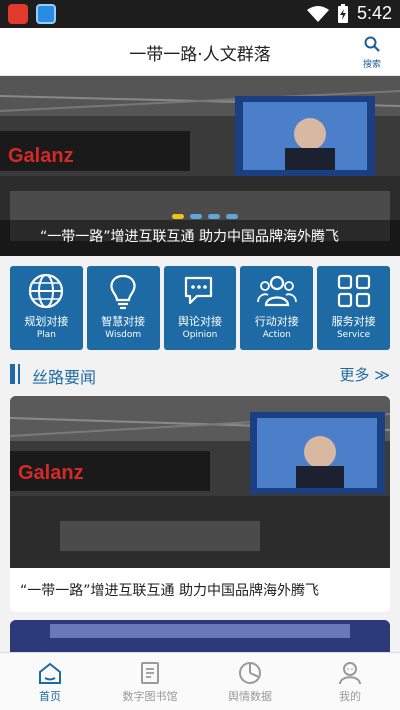  Describe the element at coordinates (372, 44) in the screenshot. I see `search-icon` at that location.